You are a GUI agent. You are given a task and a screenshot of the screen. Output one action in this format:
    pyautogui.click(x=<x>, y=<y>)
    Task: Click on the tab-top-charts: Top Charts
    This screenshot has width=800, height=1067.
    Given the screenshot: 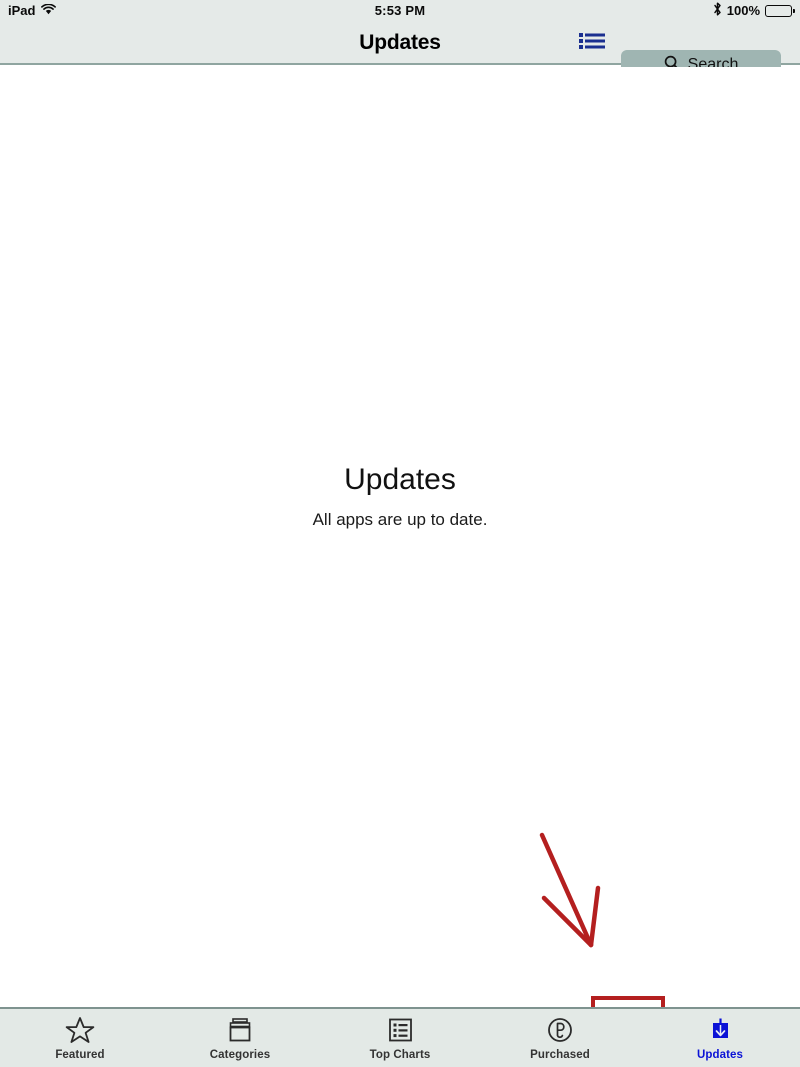 What is the action you would take?
    pyautogui.click(x=400, y=1038)
    